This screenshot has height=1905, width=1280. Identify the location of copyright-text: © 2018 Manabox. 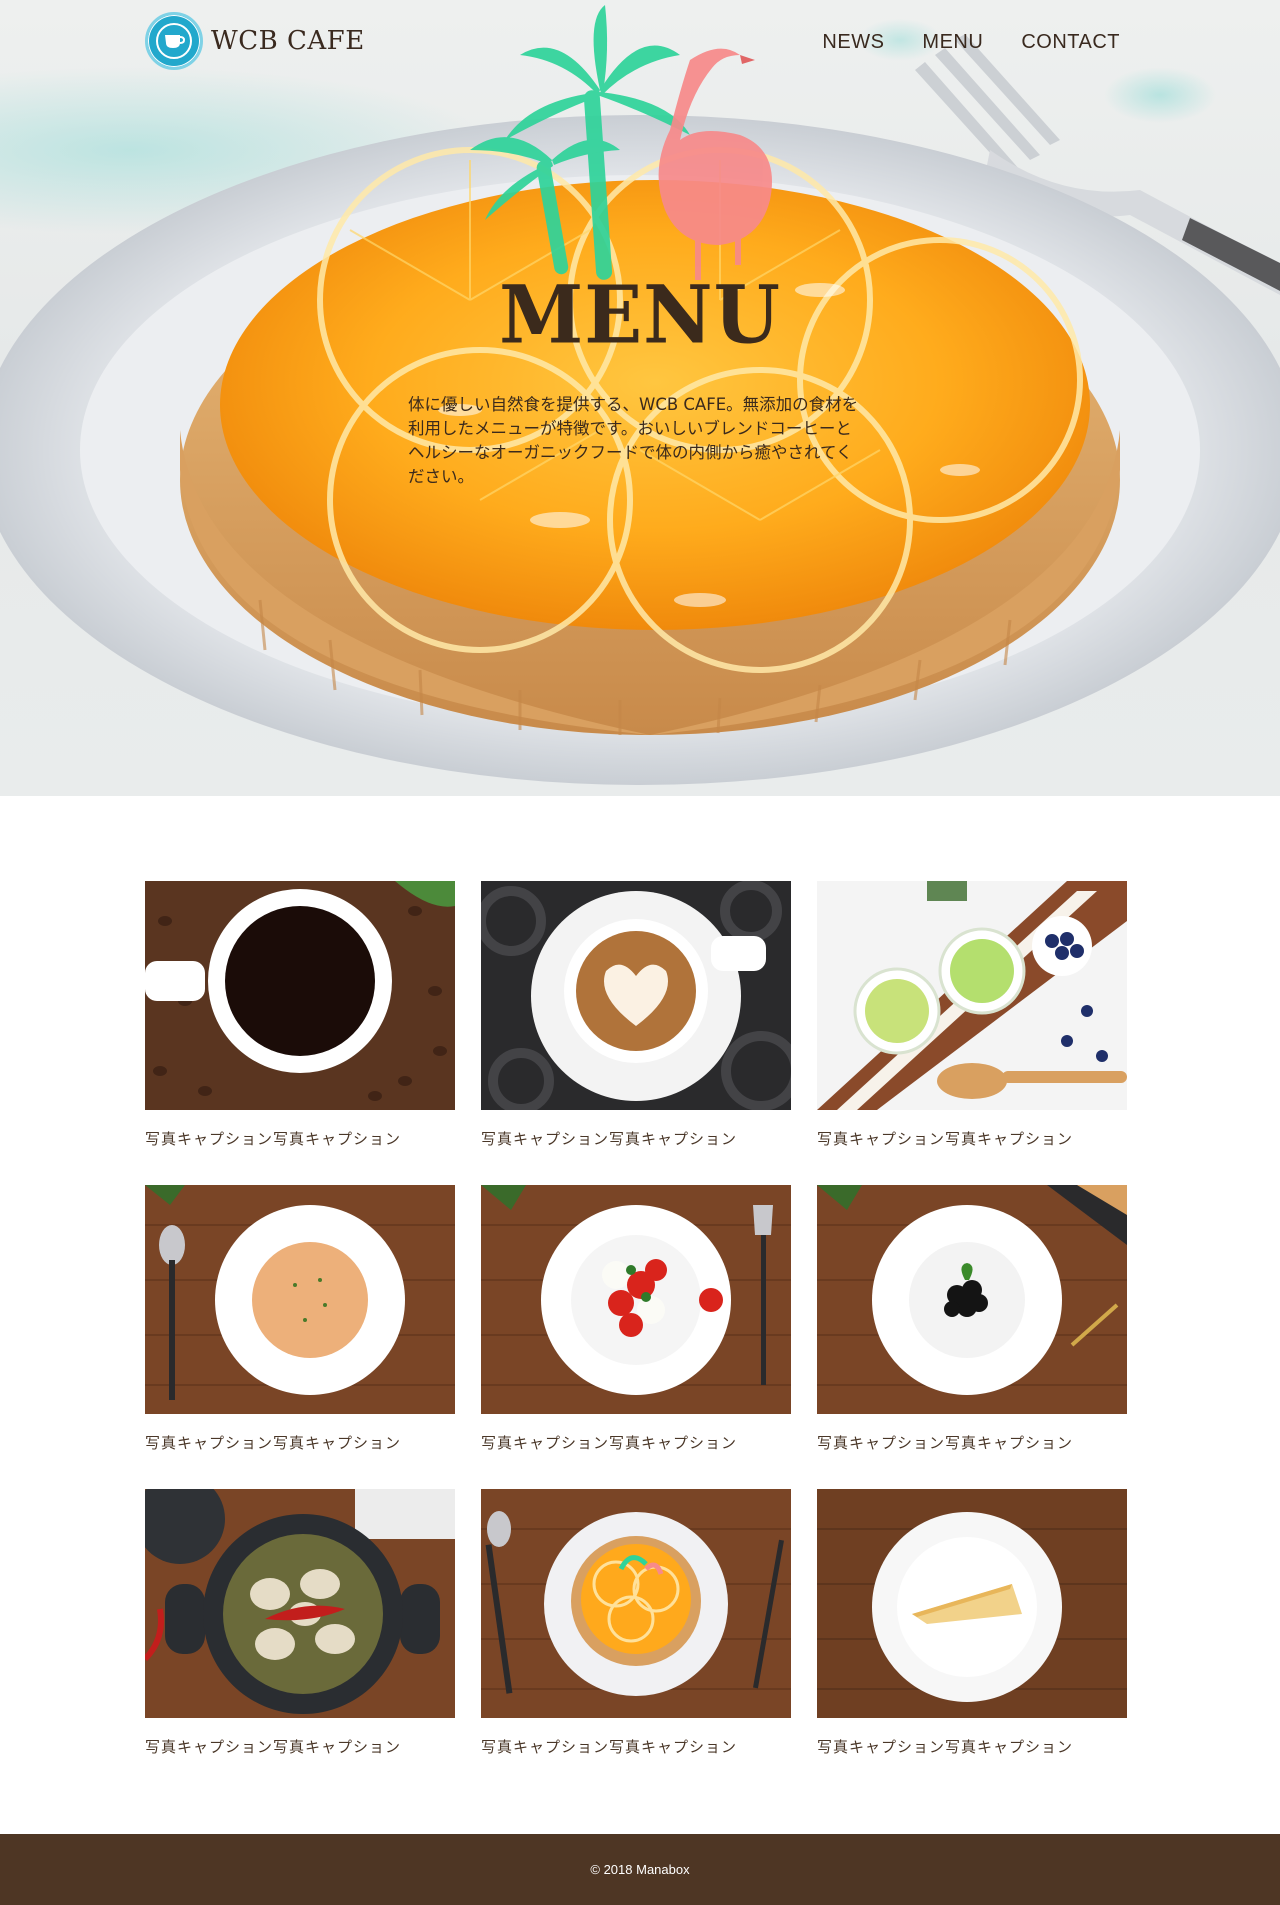
(640, 1869).